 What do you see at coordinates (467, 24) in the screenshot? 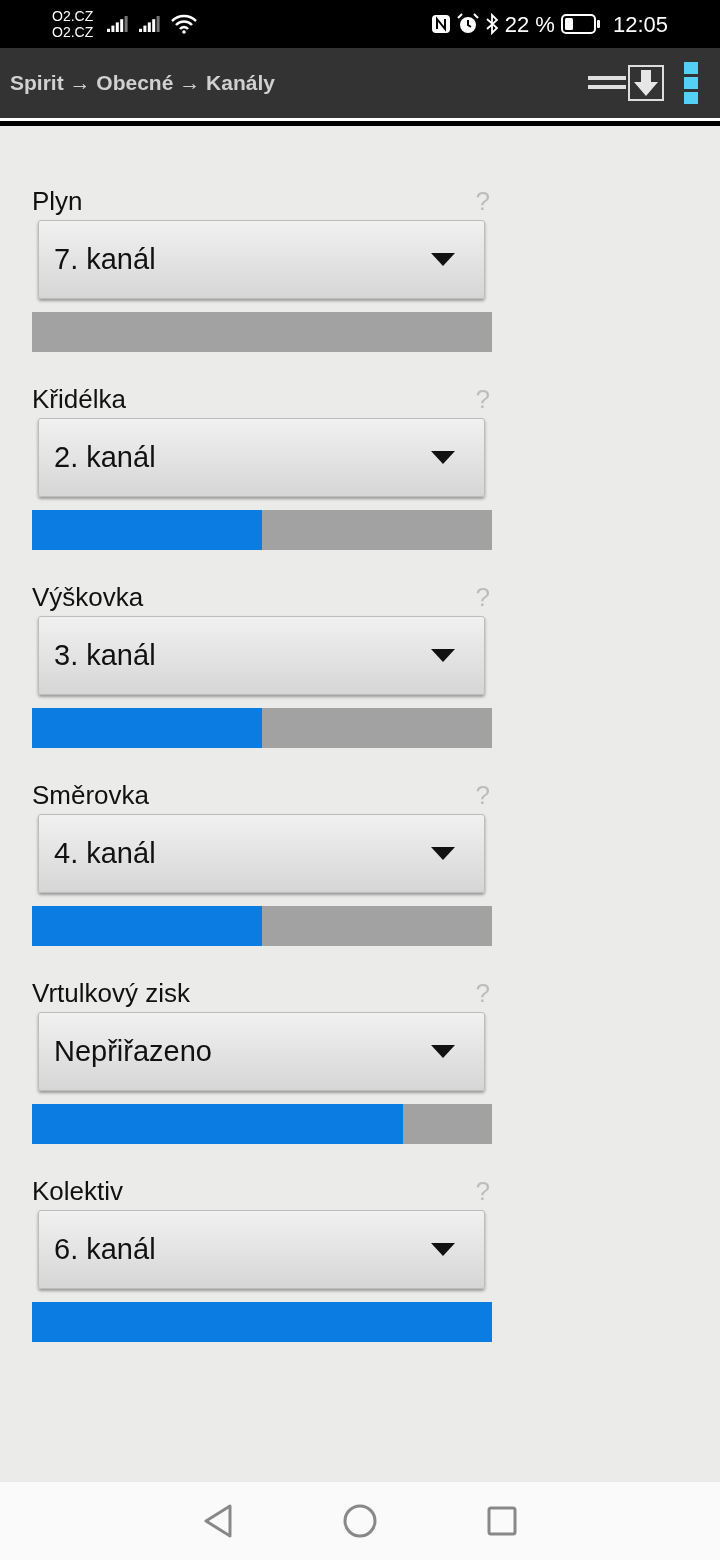
I see `alarm-icon` at bounding box center [467, 24].